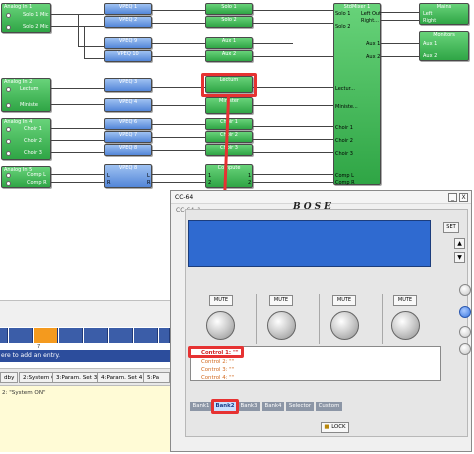  I want to click on scroll-up-button: ▲, so click(459, 243).